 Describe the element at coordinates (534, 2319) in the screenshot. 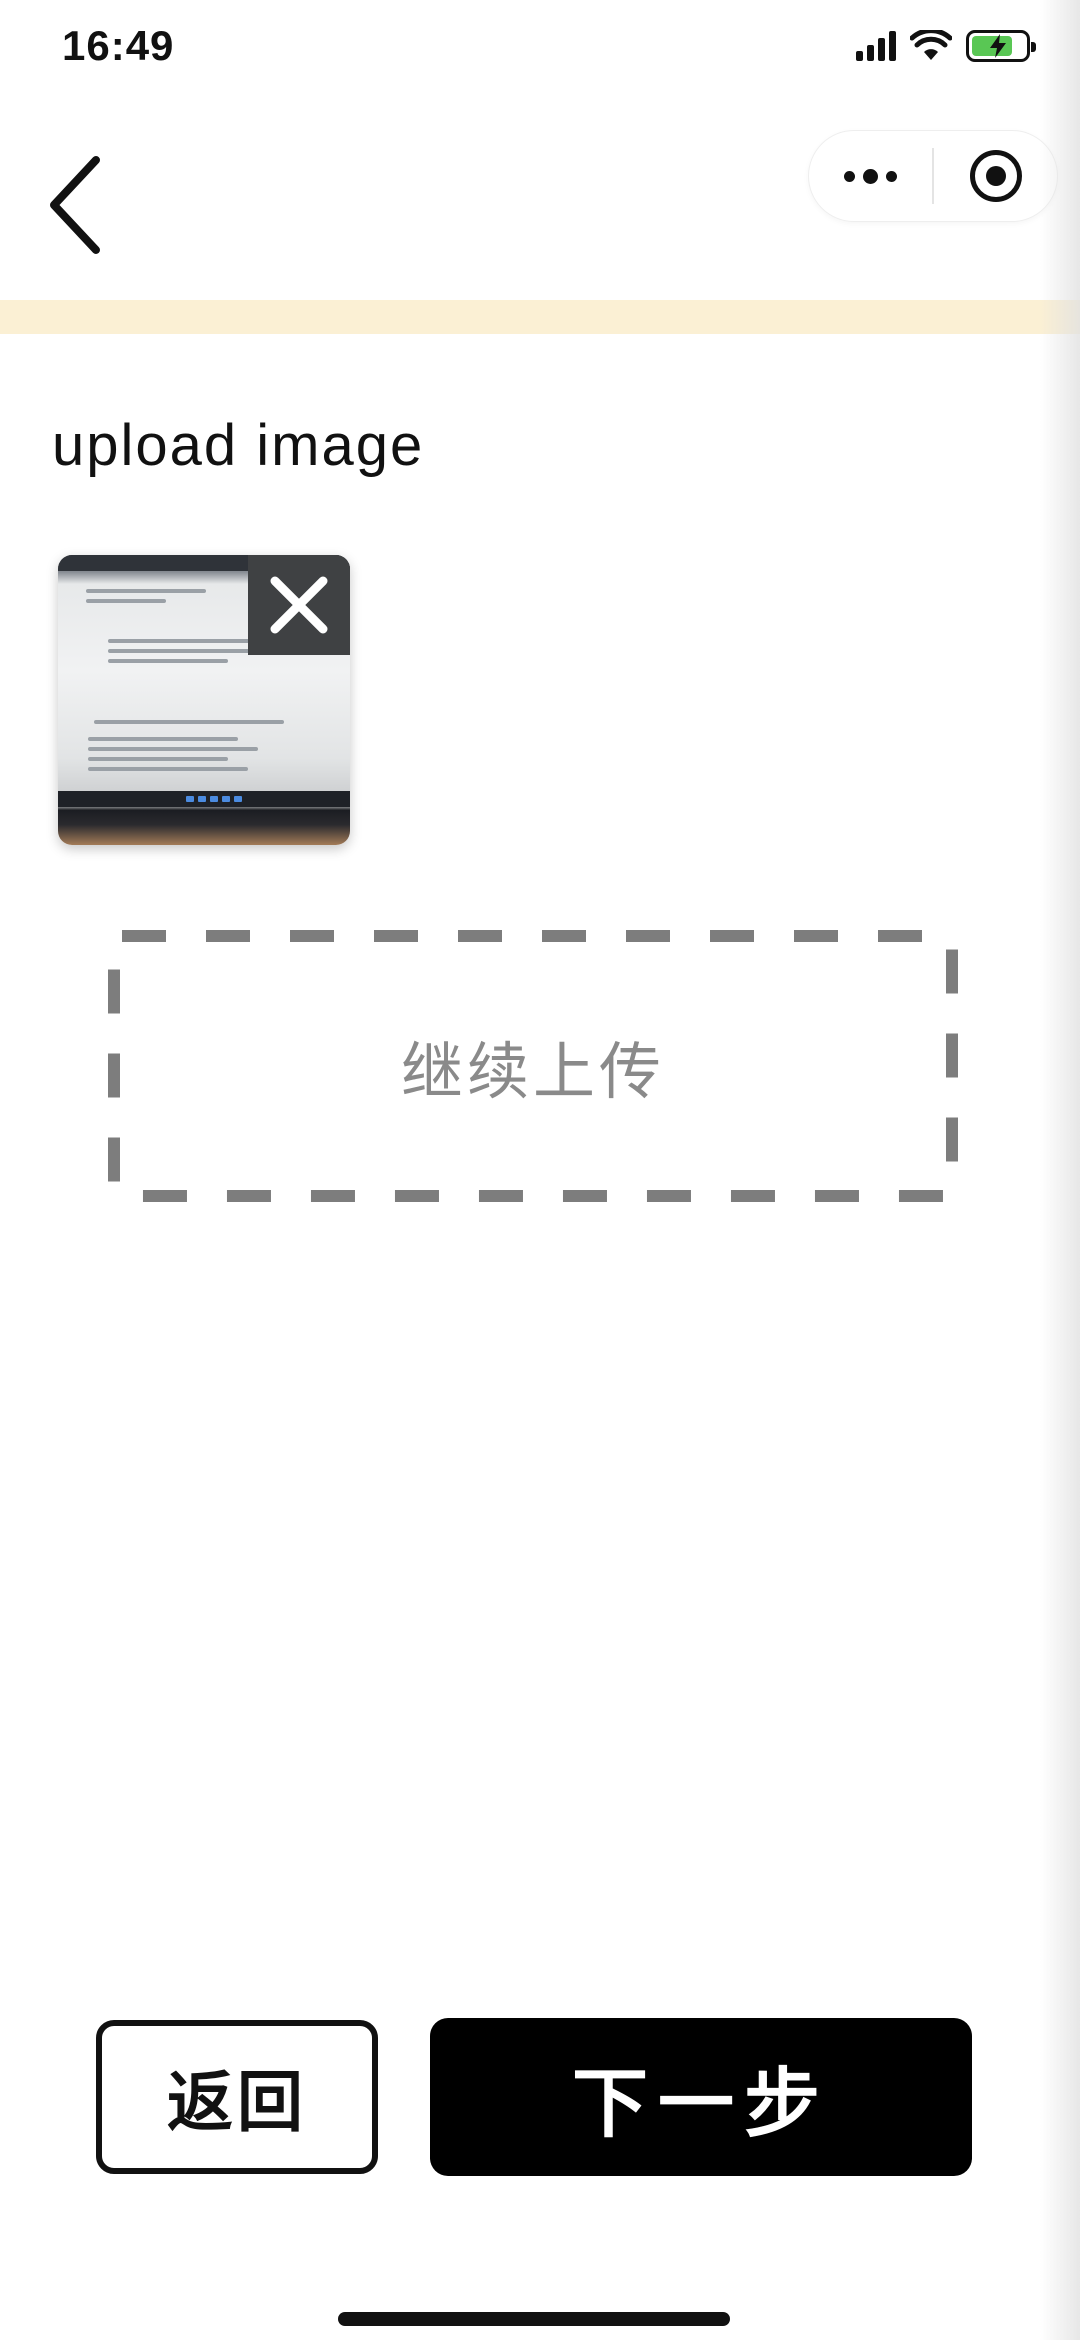

I see `home-indicator` at that location.